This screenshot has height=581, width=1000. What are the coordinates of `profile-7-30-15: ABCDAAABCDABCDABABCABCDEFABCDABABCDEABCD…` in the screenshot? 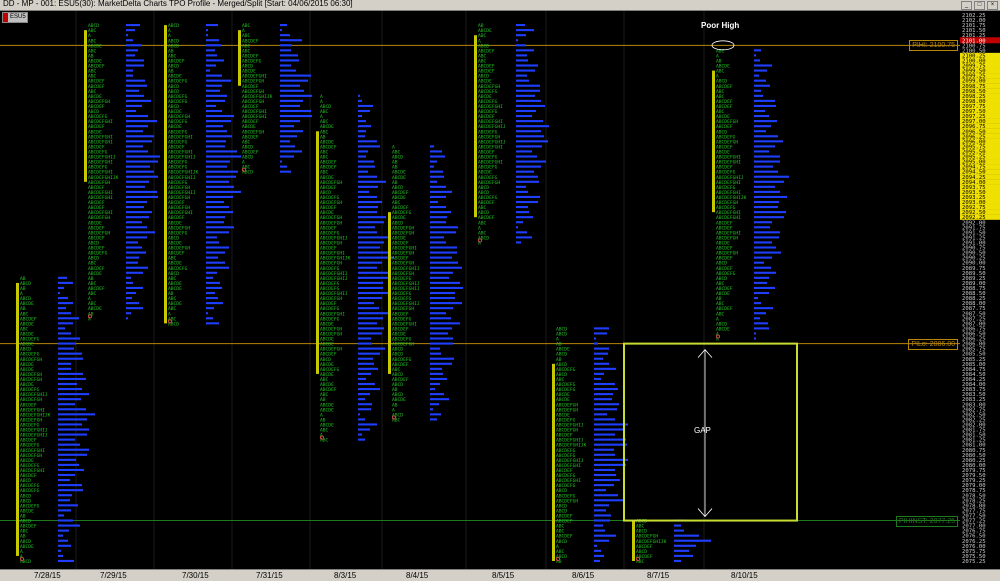 It's located at (202, 175).